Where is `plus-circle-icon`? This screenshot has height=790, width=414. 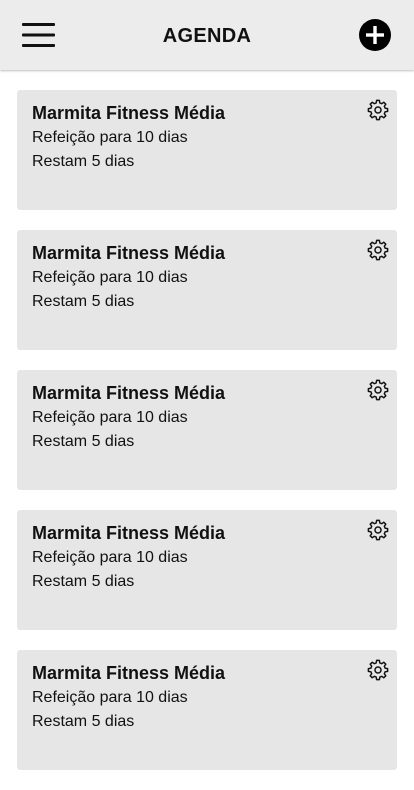 plus-circle-icon is located at coordinates (375, 35).